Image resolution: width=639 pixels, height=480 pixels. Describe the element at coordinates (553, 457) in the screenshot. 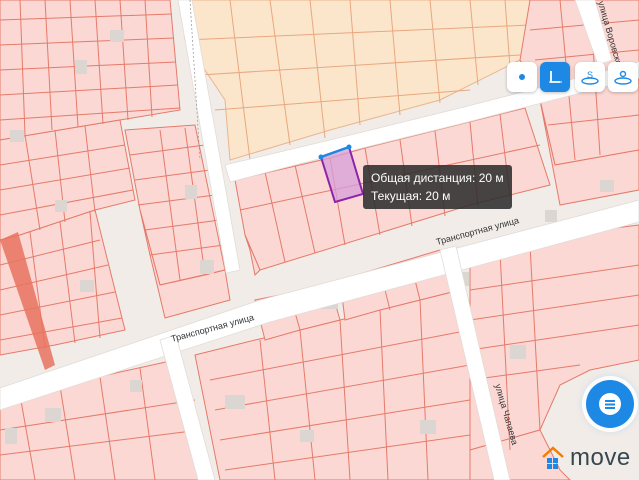

I see `house-logo-icon` at that location.